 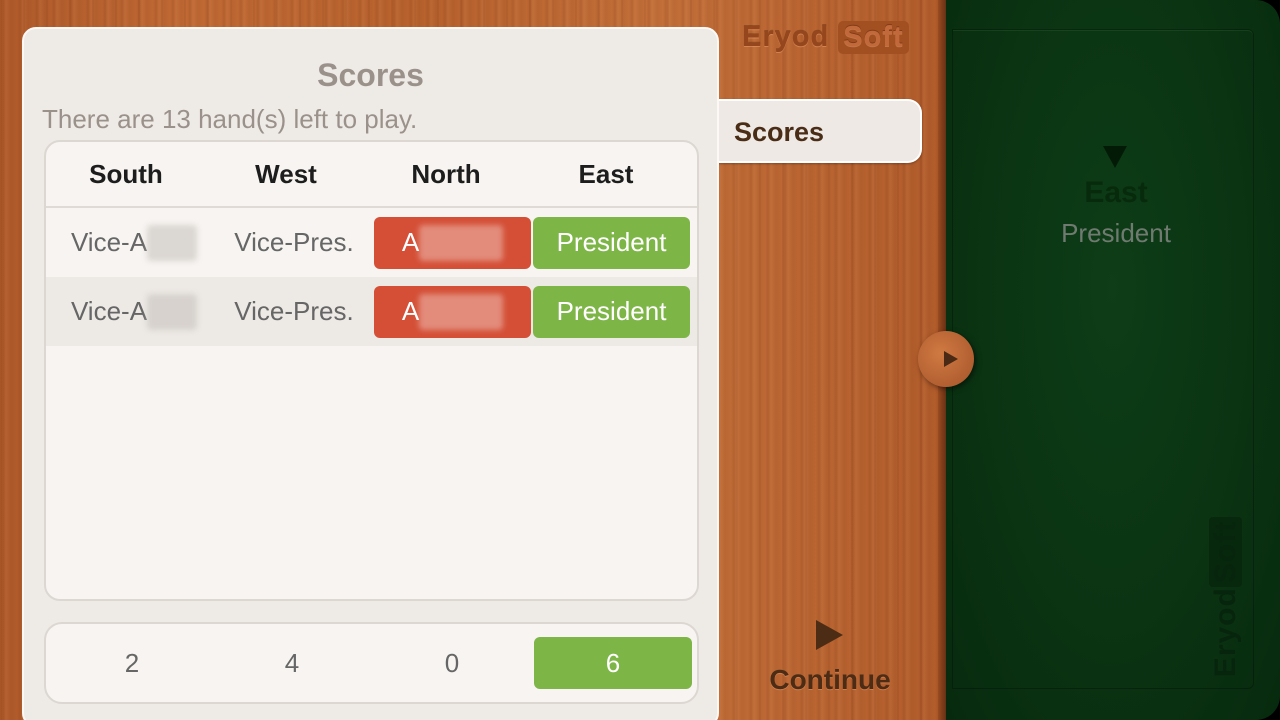 I want to click on hands-left-text: There are 13 hand(s) left to play., so click(x=230, y=119).